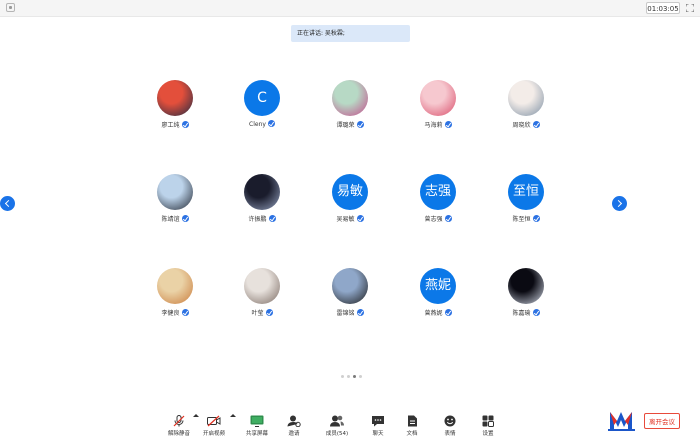 Image resolution: width=700 pixels, height=437 pixels. I want to click on participant-name-row: 许振鹏, so click(262, 218).